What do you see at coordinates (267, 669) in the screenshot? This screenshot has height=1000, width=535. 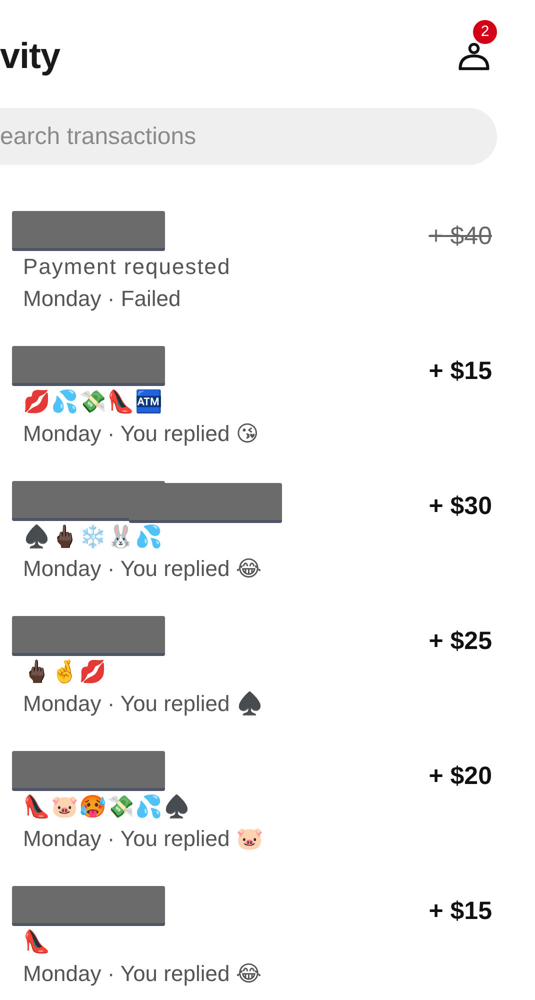 I see `transaction-row: 🖕🏿🤞💋 Monday · You replied ♠ + $25` at bounding box center [267, 669].